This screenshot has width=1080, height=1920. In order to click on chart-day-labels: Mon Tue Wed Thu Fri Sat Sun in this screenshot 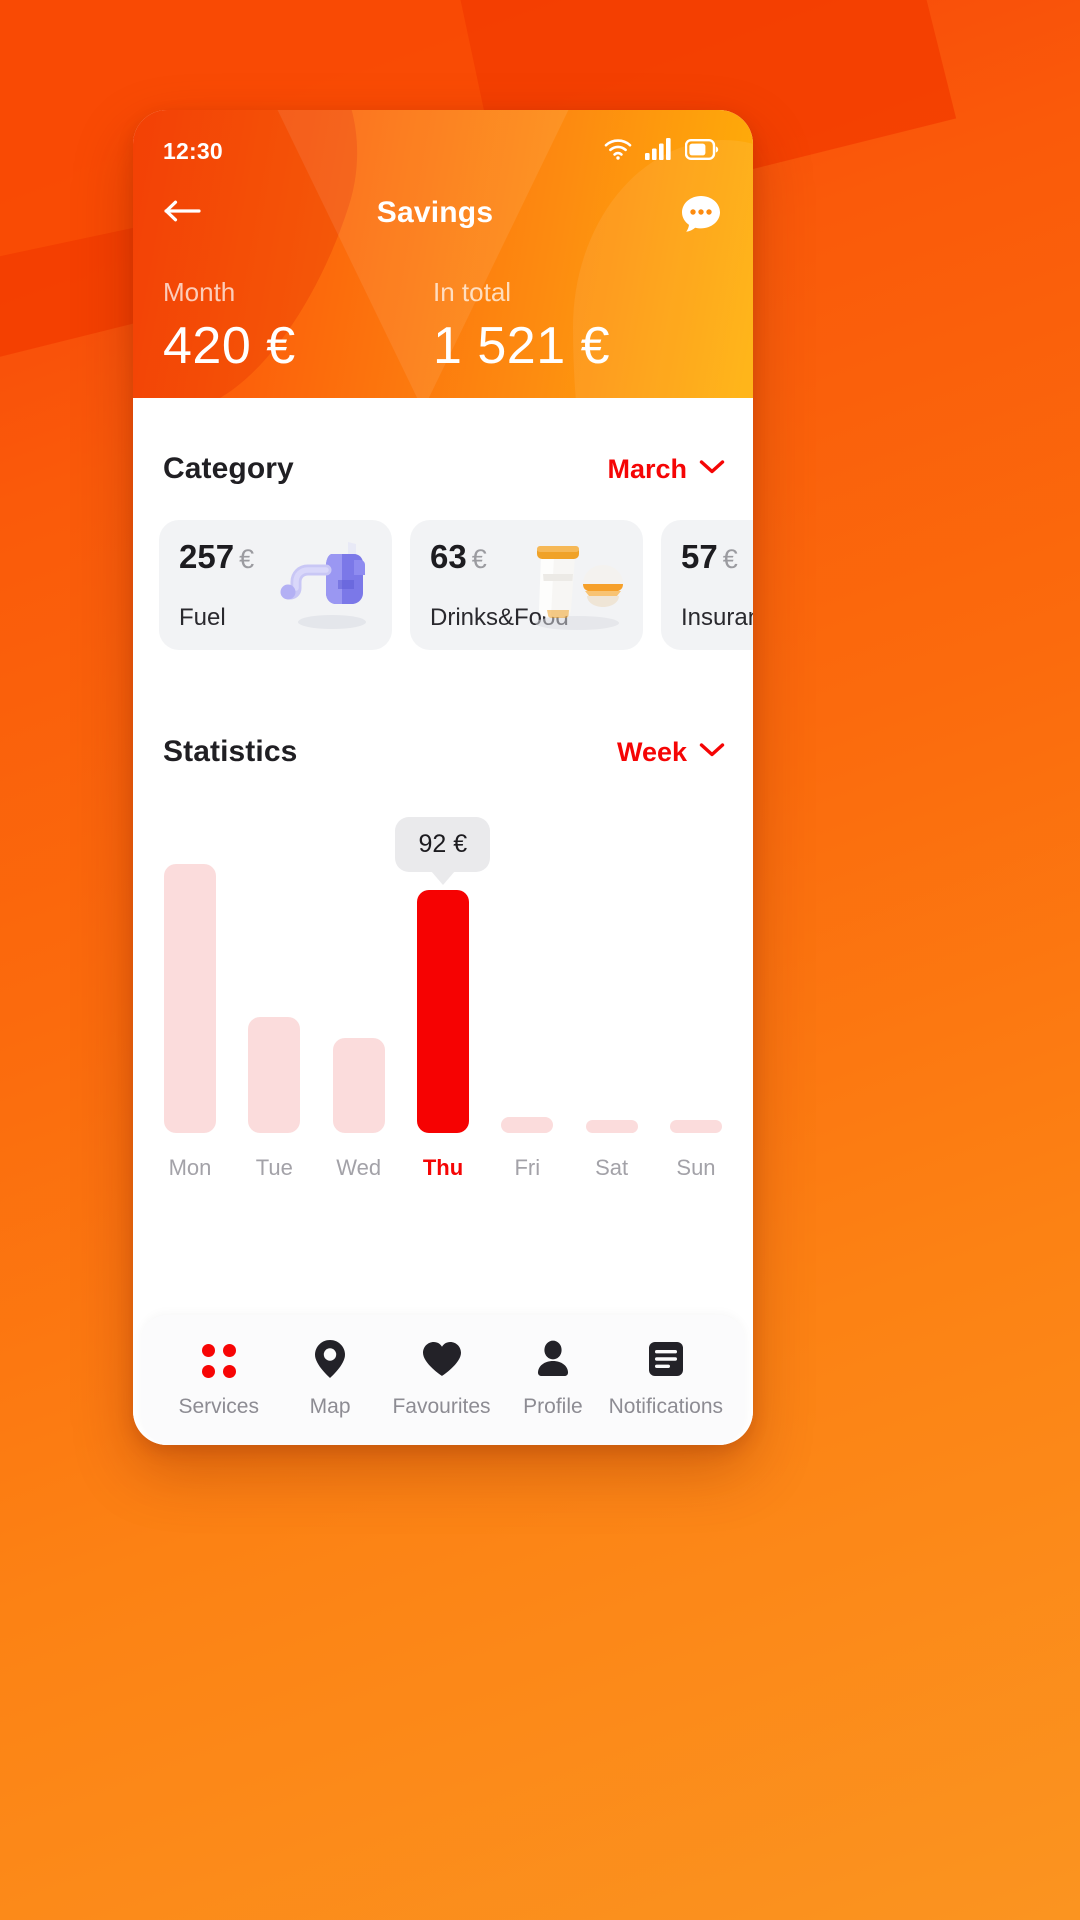, I will do `click(443, 1168)`.